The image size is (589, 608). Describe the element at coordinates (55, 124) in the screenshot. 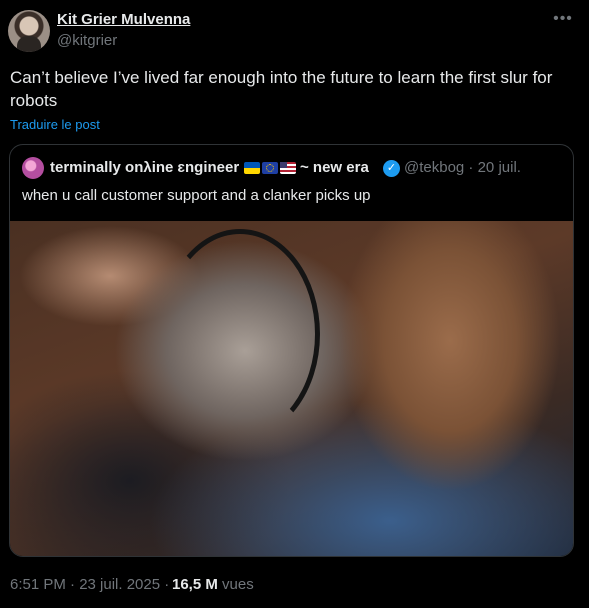

I see `translate-post-link: Traduire le post` at that location.